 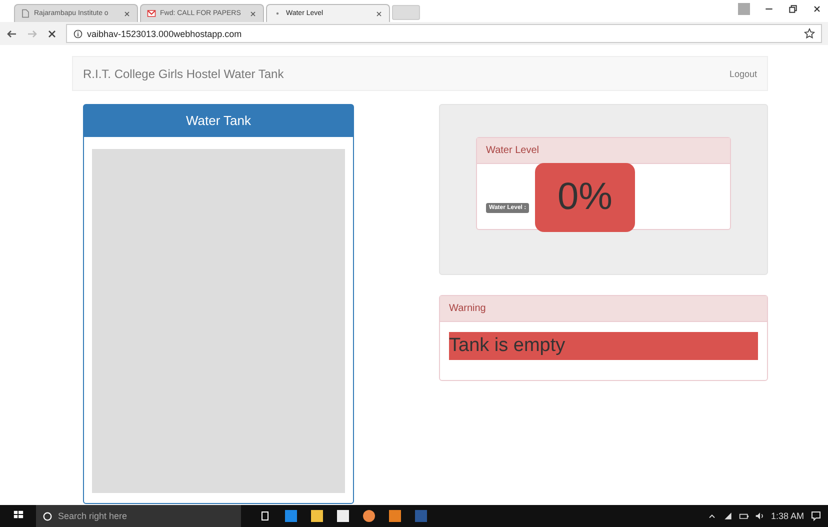 What do you see at coordinates (12, 34) in the screenshot?
I see `back-icon` at bounding box center [12, 34].